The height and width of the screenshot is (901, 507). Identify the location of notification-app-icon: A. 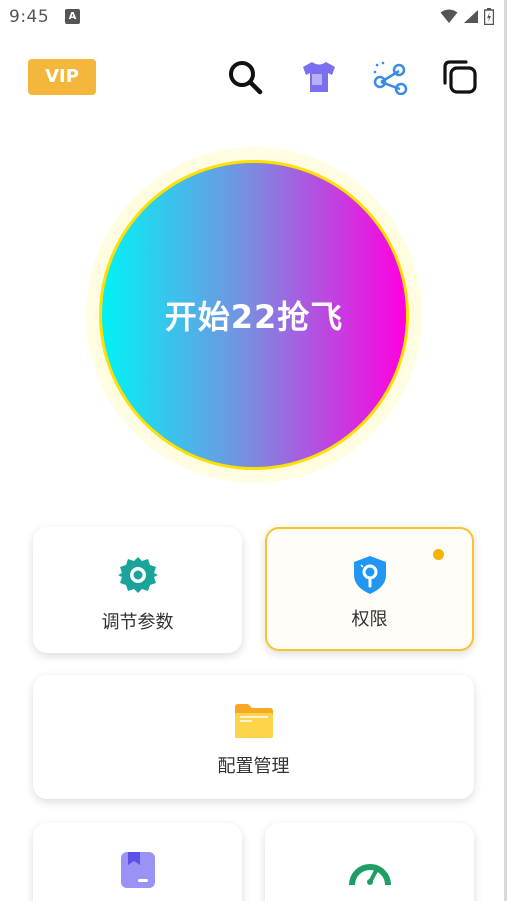
(72, 16).